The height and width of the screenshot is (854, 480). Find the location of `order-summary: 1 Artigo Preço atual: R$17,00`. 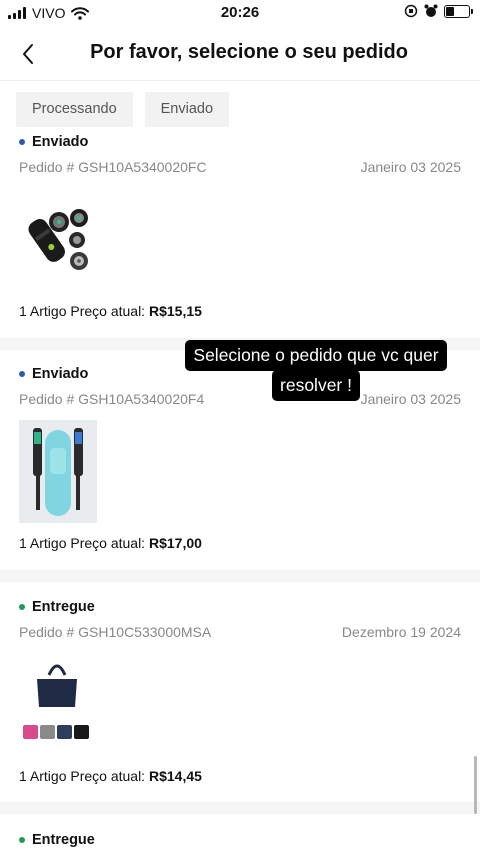

order-summary: 1 Artigo Preço atual: R$17,00 is located at coordinates (110, 543).